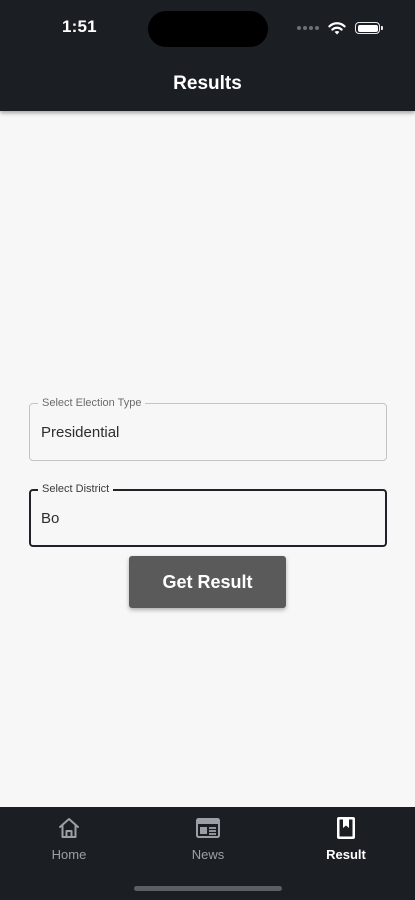  What do you see at coordinates (69, 843) in the screenshot?
I see `nav-item-home: Home` at bounding box center [69, 843].